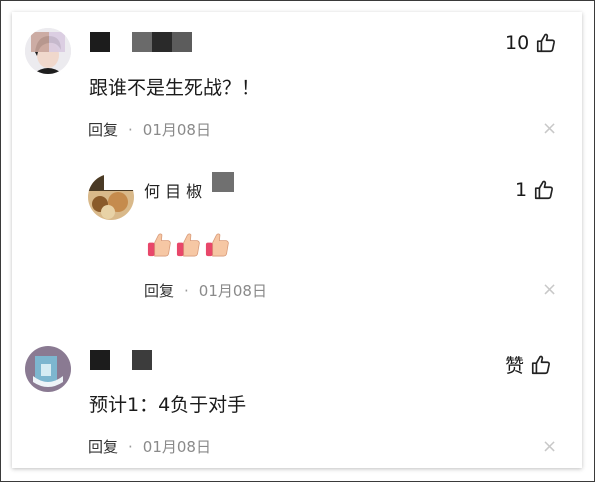  I want to click on like-count: 1, so click(521, 190).